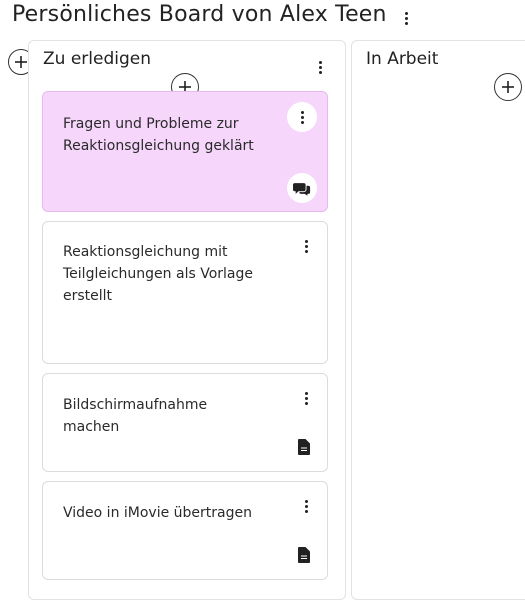 The height and width of the screenshot is (600, 525). Describe the element at coordinates (135, 416) in the screenshot. I see `card-text: Bildschirmaufnahme machen` at that location.